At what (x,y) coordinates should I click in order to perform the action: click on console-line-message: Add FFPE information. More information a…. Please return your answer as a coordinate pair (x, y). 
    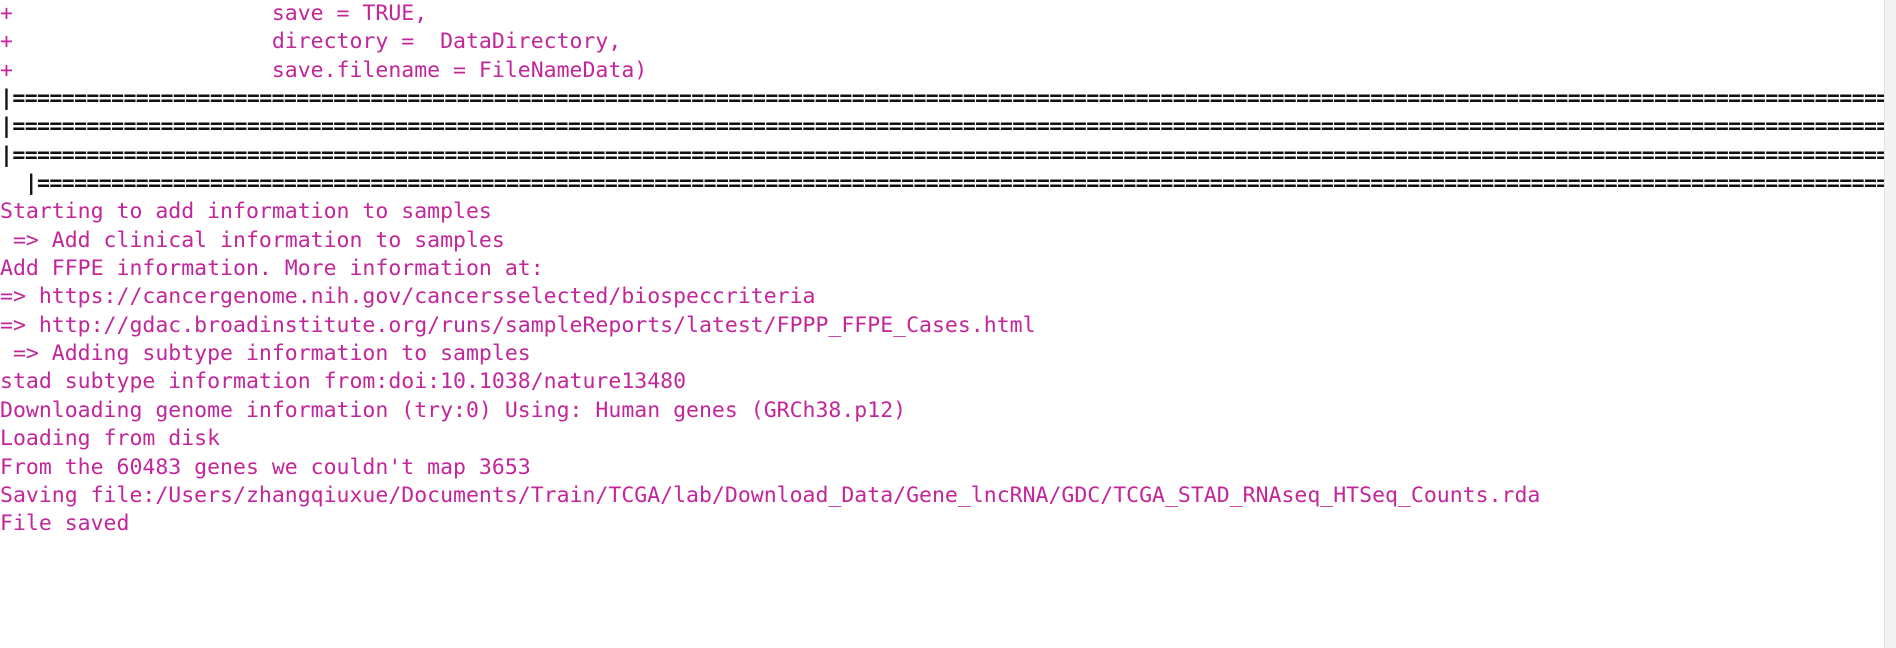
    Looking at the image, I should click on (272, 269).